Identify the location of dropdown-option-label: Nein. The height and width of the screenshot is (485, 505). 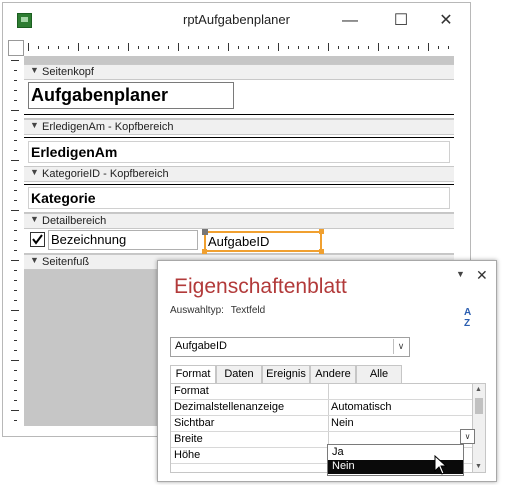
(343, 466).